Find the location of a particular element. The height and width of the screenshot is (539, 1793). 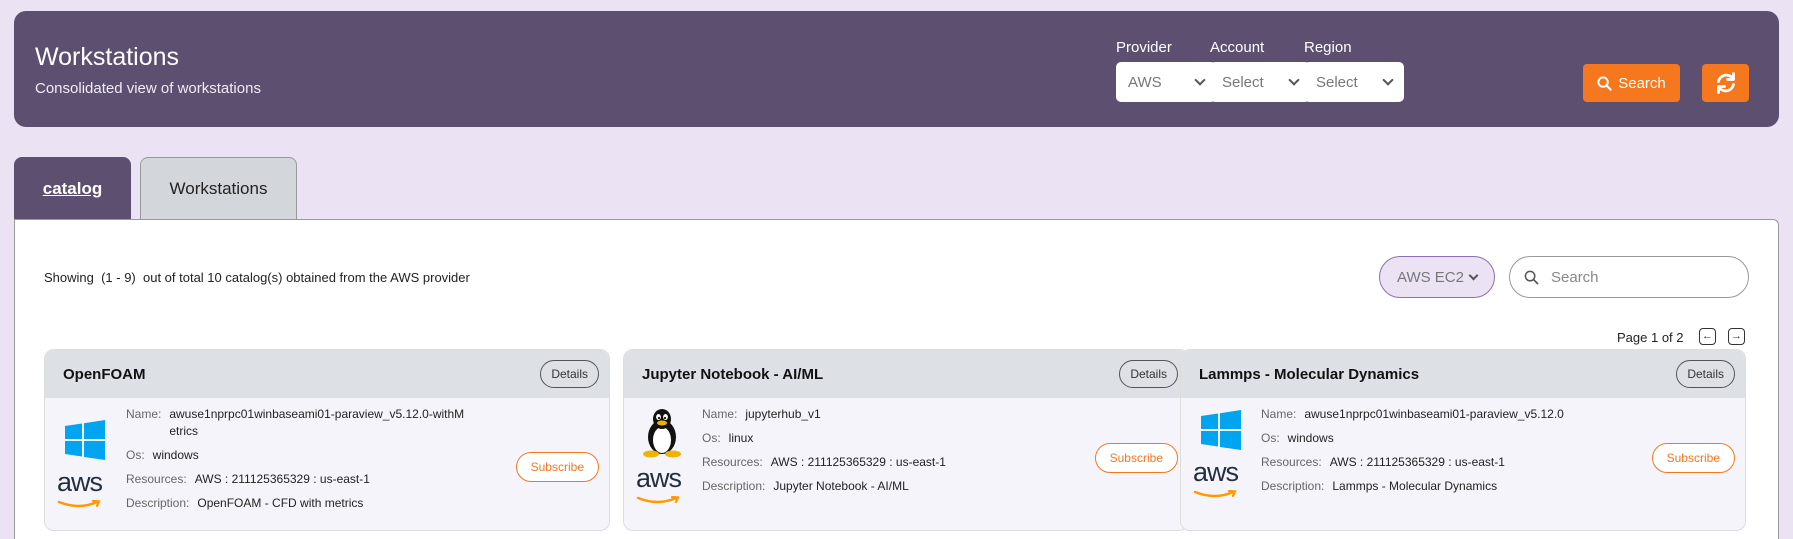

tab-catalog: catalog is located at coordinates (72, 188).